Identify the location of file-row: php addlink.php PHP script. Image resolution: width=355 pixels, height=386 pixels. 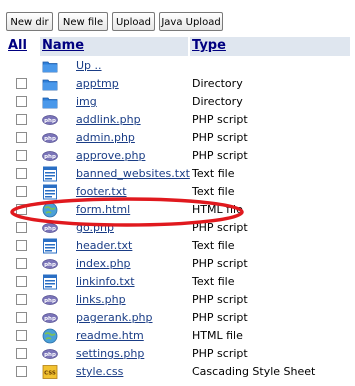
(177, 120).